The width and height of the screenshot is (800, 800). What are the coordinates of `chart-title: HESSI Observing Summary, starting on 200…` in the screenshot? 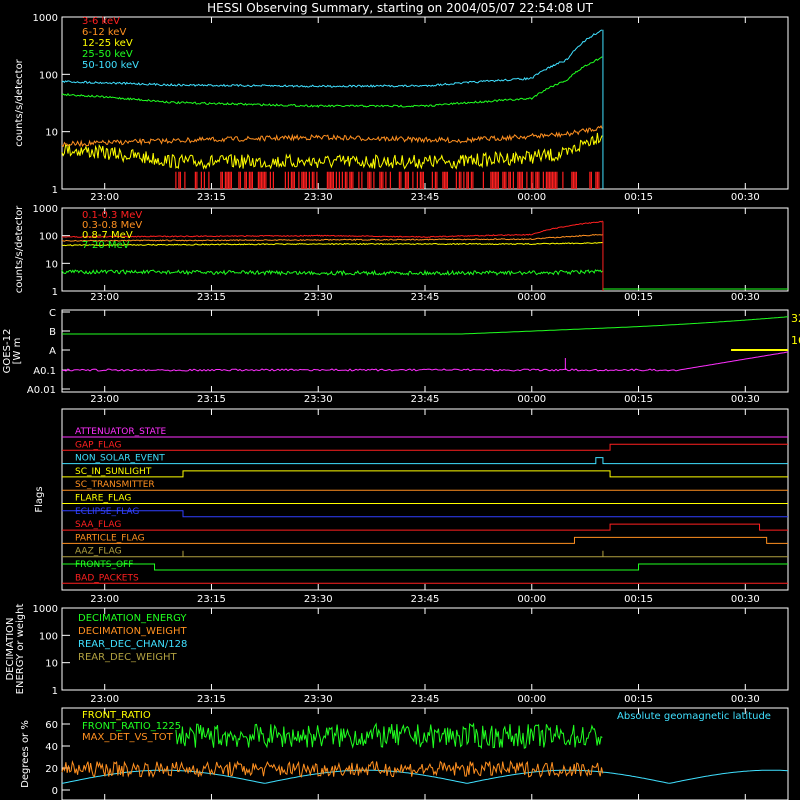 It's located at (400, 8).